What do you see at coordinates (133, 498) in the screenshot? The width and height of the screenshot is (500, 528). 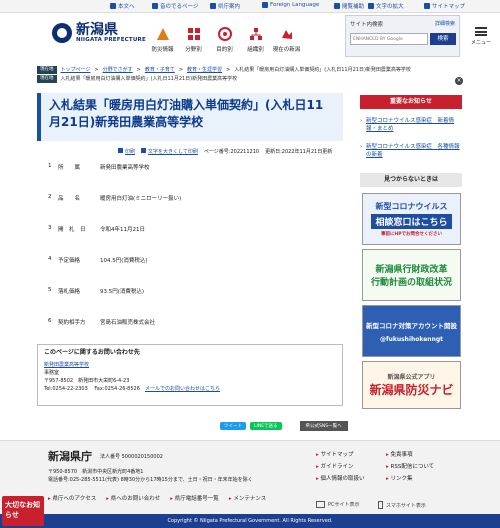 I see `inquiry-link: 県へのお問い合わせ` at bounding box center [133, 498].